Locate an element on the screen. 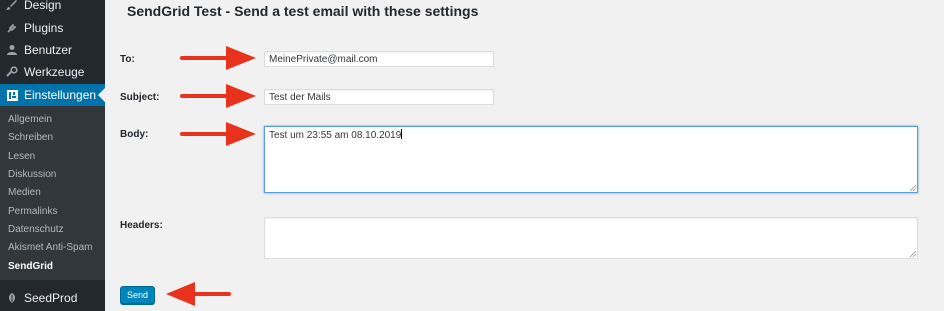  submenu-item-sendgrid: SendGrid is located at coordinates (30, 266).